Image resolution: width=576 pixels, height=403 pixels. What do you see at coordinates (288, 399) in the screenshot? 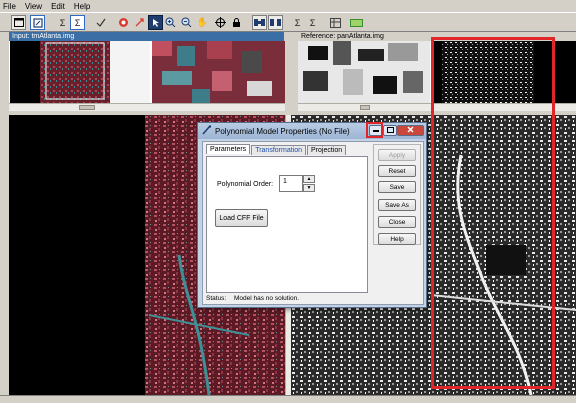
I see `window-status-bar` at bounding box center [288, 399].